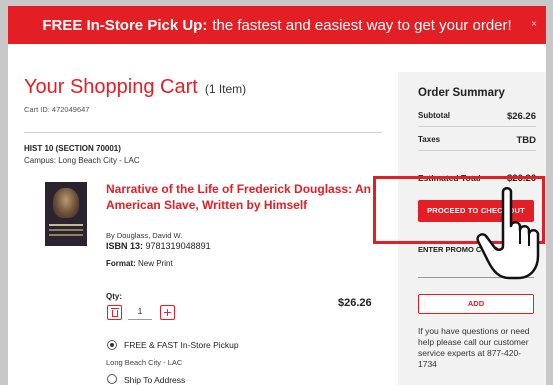 The image size is (553, 385). What do you see at coordinates (144, 362) in the screenshot?
I see `pickup-location: Long Beach City - LAC` at bounding box center [144, 362].